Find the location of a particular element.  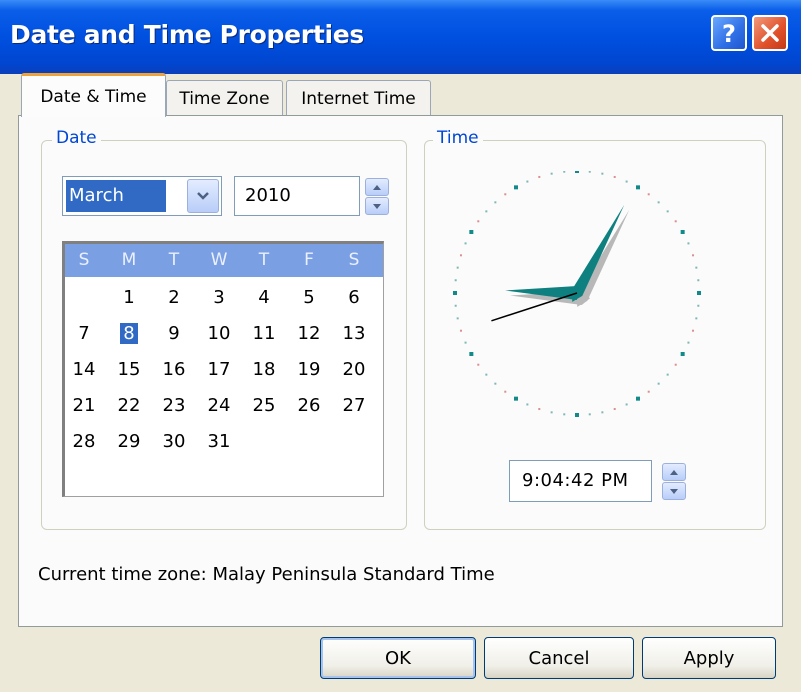

calendar-day: 30 is located at coordinates (174, 442).